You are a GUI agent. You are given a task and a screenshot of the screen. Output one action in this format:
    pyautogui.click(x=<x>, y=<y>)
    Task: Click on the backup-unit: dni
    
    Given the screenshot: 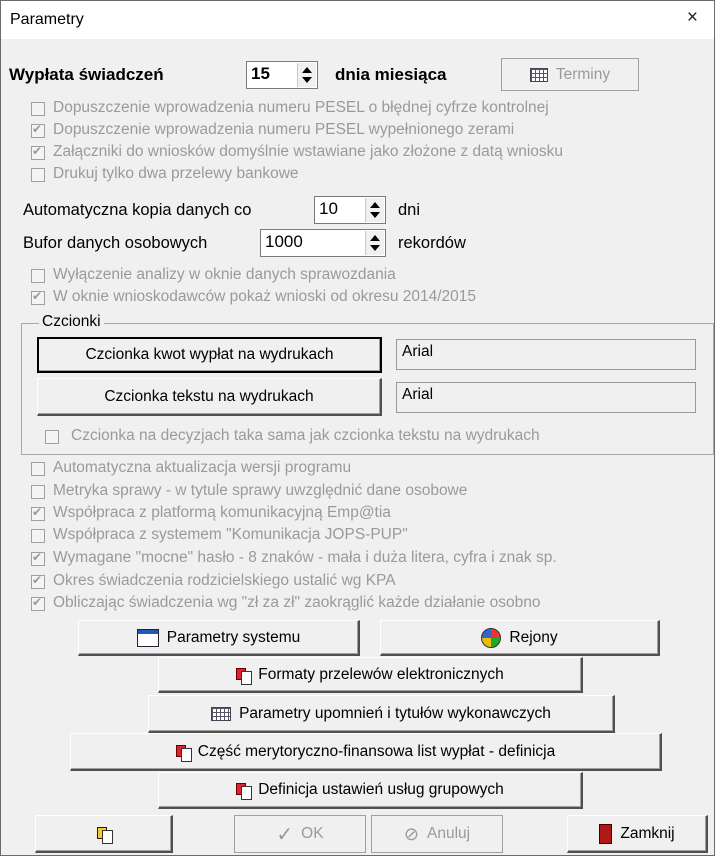 What is the action you would take?
    pyautogui.click(x=409, y=210)
    